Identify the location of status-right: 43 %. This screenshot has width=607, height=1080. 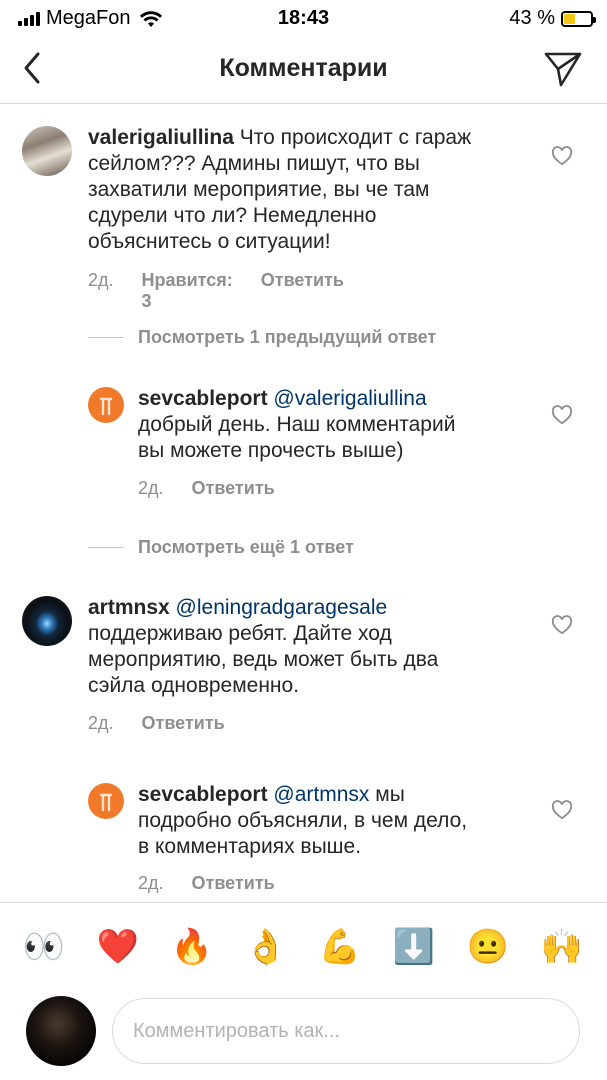
(552, 18).